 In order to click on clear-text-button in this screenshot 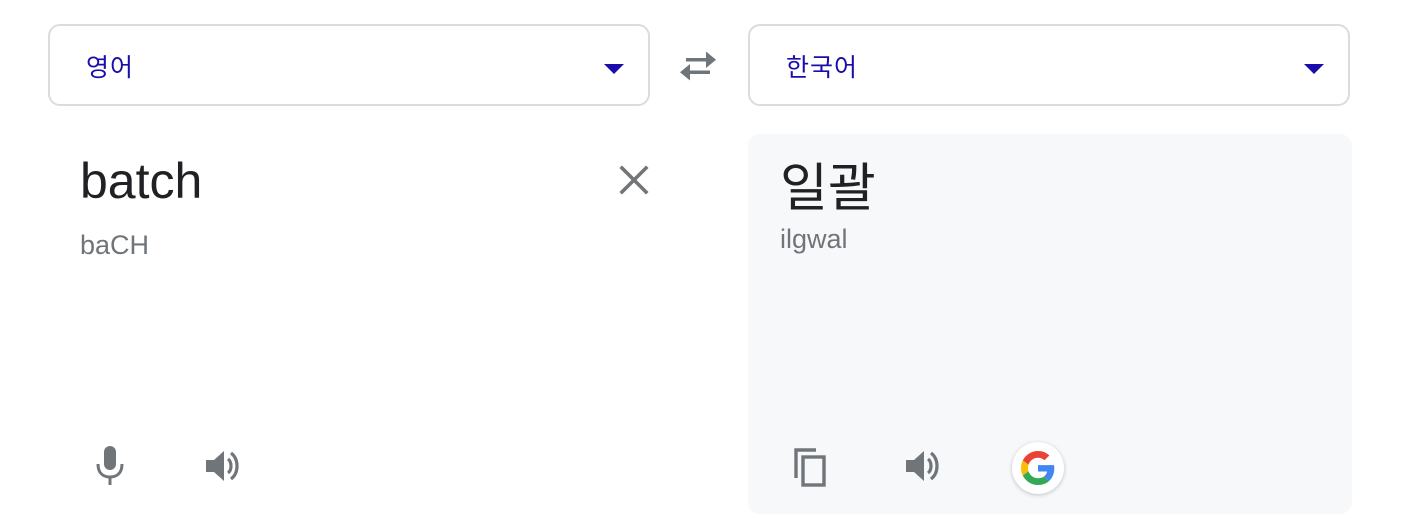, I will do `click(634, 180)`.